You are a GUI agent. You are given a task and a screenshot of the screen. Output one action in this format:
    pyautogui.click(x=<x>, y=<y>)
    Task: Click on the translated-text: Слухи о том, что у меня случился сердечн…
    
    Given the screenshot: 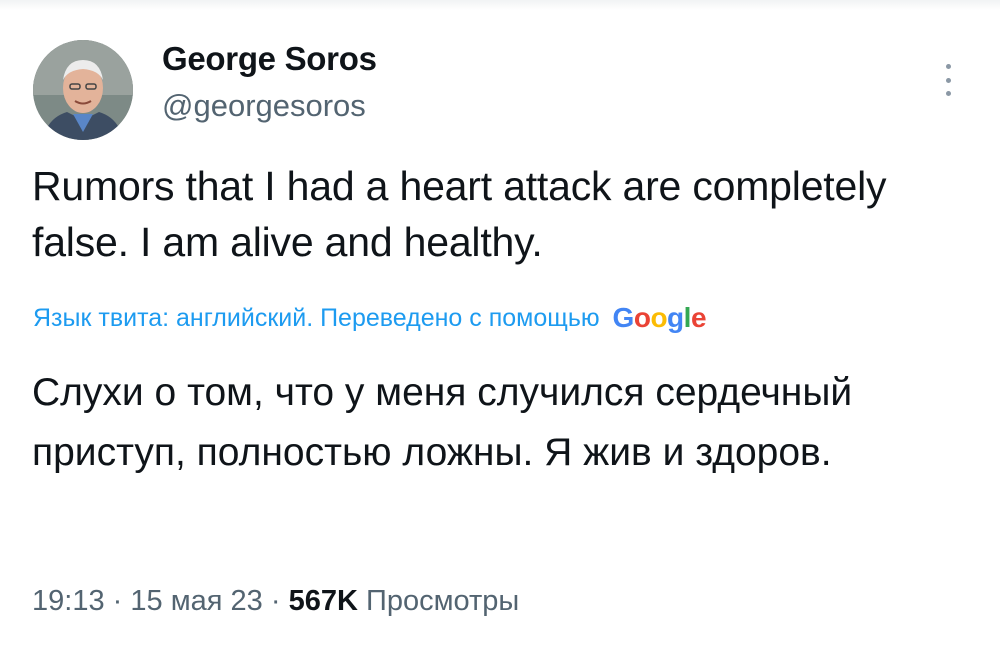 What is the action you would take?
    pyautogui.click(x=442, y=422)
    